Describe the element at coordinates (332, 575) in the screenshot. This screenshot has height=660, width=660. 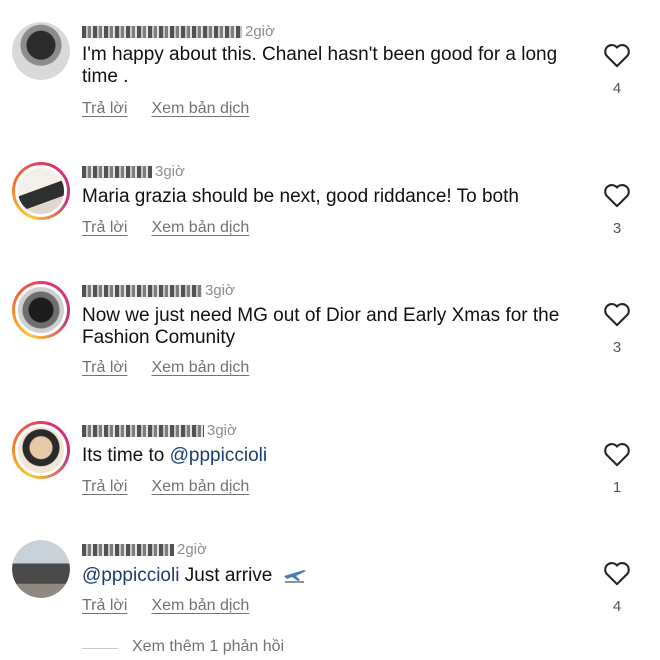
I see `comment-text: @pppiccioli Just arrive` at that location.